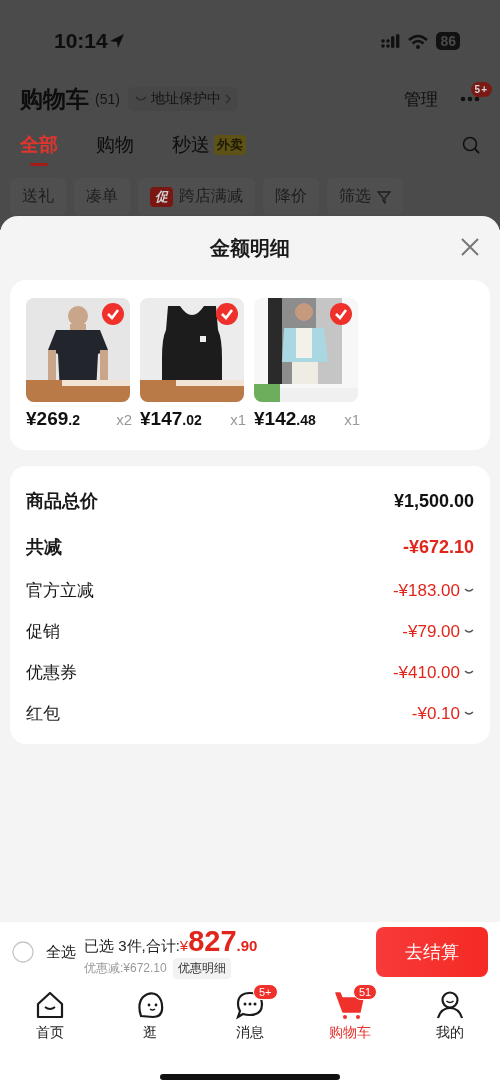 This screenshot has height=1087, width=500. I want to click on product-price: ¥269, so click(47, 419).